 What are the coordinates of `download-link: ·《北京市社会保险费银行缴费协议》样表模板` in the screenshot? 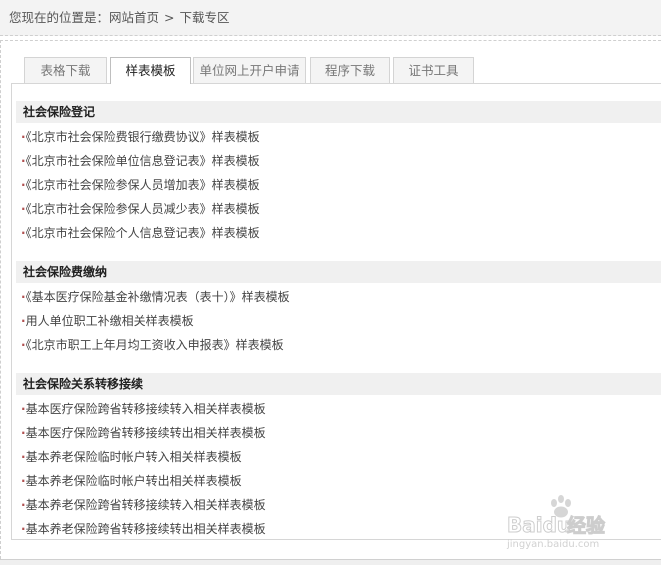 It's located at (140, 137).